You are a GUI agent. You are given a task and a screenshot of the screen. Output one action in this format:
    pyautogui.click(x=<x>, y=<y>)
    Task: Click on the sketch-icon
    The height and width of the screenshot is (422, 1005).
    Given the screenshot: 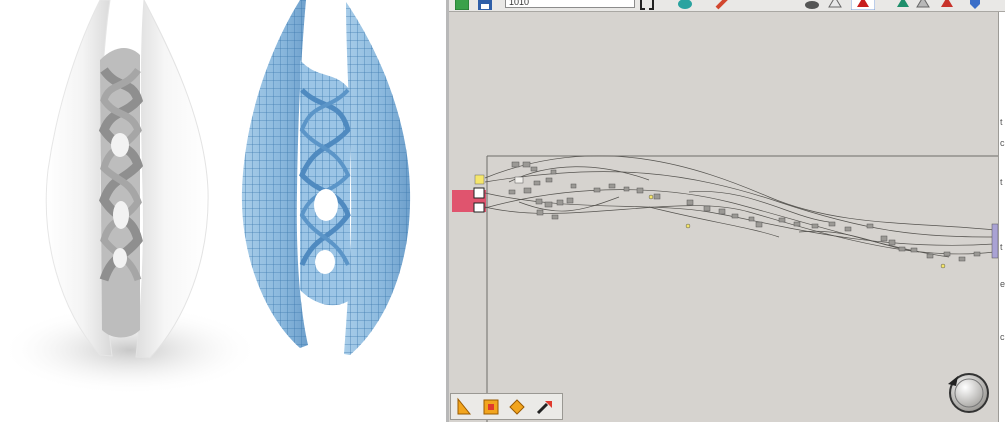 What is the action you would take?
    pyautogui.click(x=685, y=5)
    